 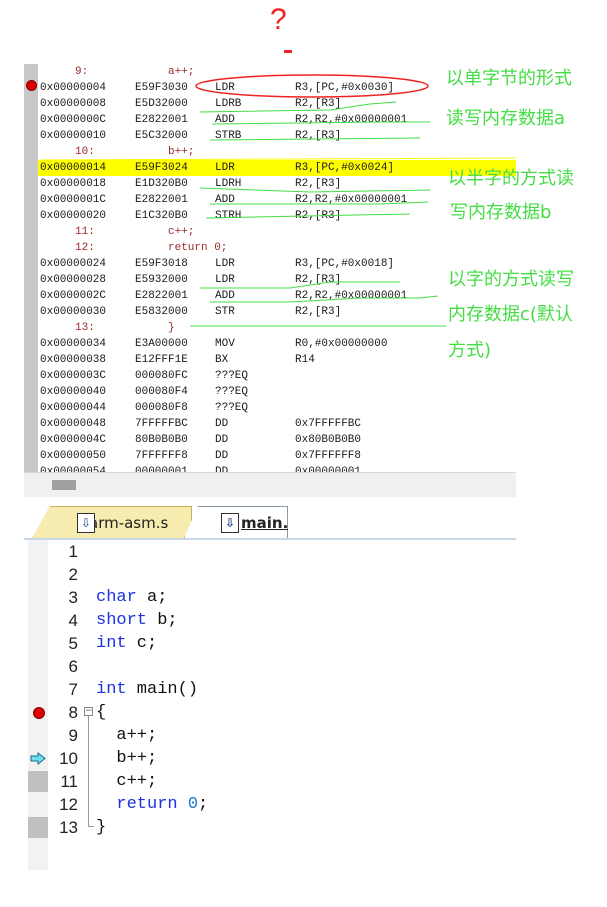 What do you see at coordinates (88, 711) in the screenshot?
I see `fold-toggle-icon: −` at bounding box center [88, 711].